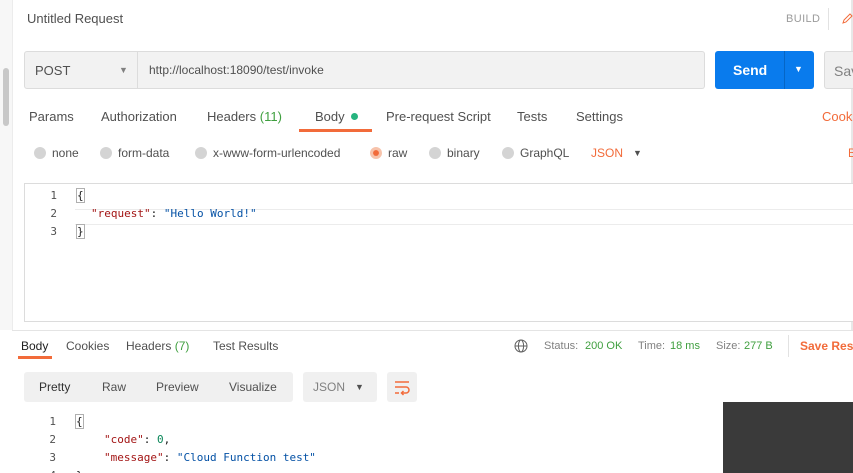 Image resolution: width=853 pixels, height=473 pixels. I want to click on status-value: 200 OK, so click(603, 346).